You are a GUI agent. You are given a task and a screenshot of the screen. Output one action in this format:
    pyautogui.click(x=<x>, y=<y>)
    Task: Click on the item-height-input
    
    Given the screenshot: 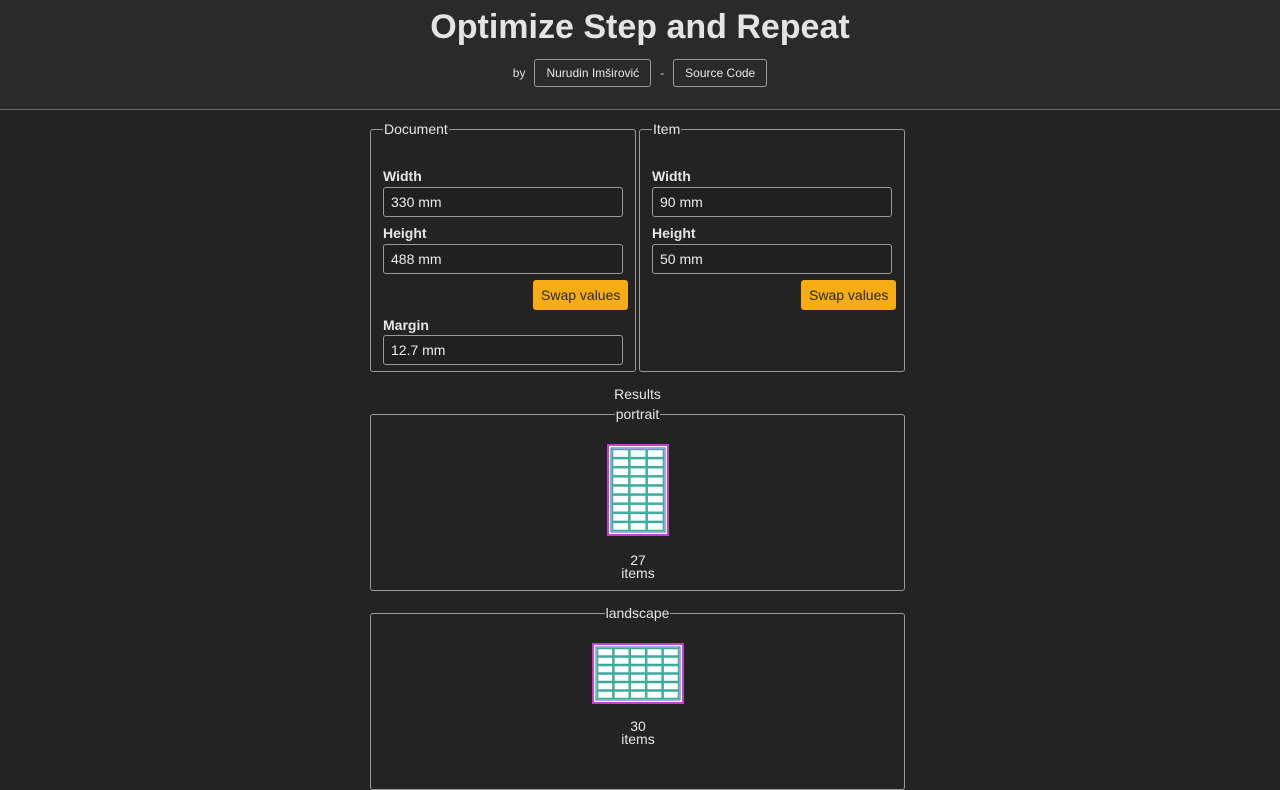 What is the action you would take?
    pyautogui.click(x=772, y=259)
    